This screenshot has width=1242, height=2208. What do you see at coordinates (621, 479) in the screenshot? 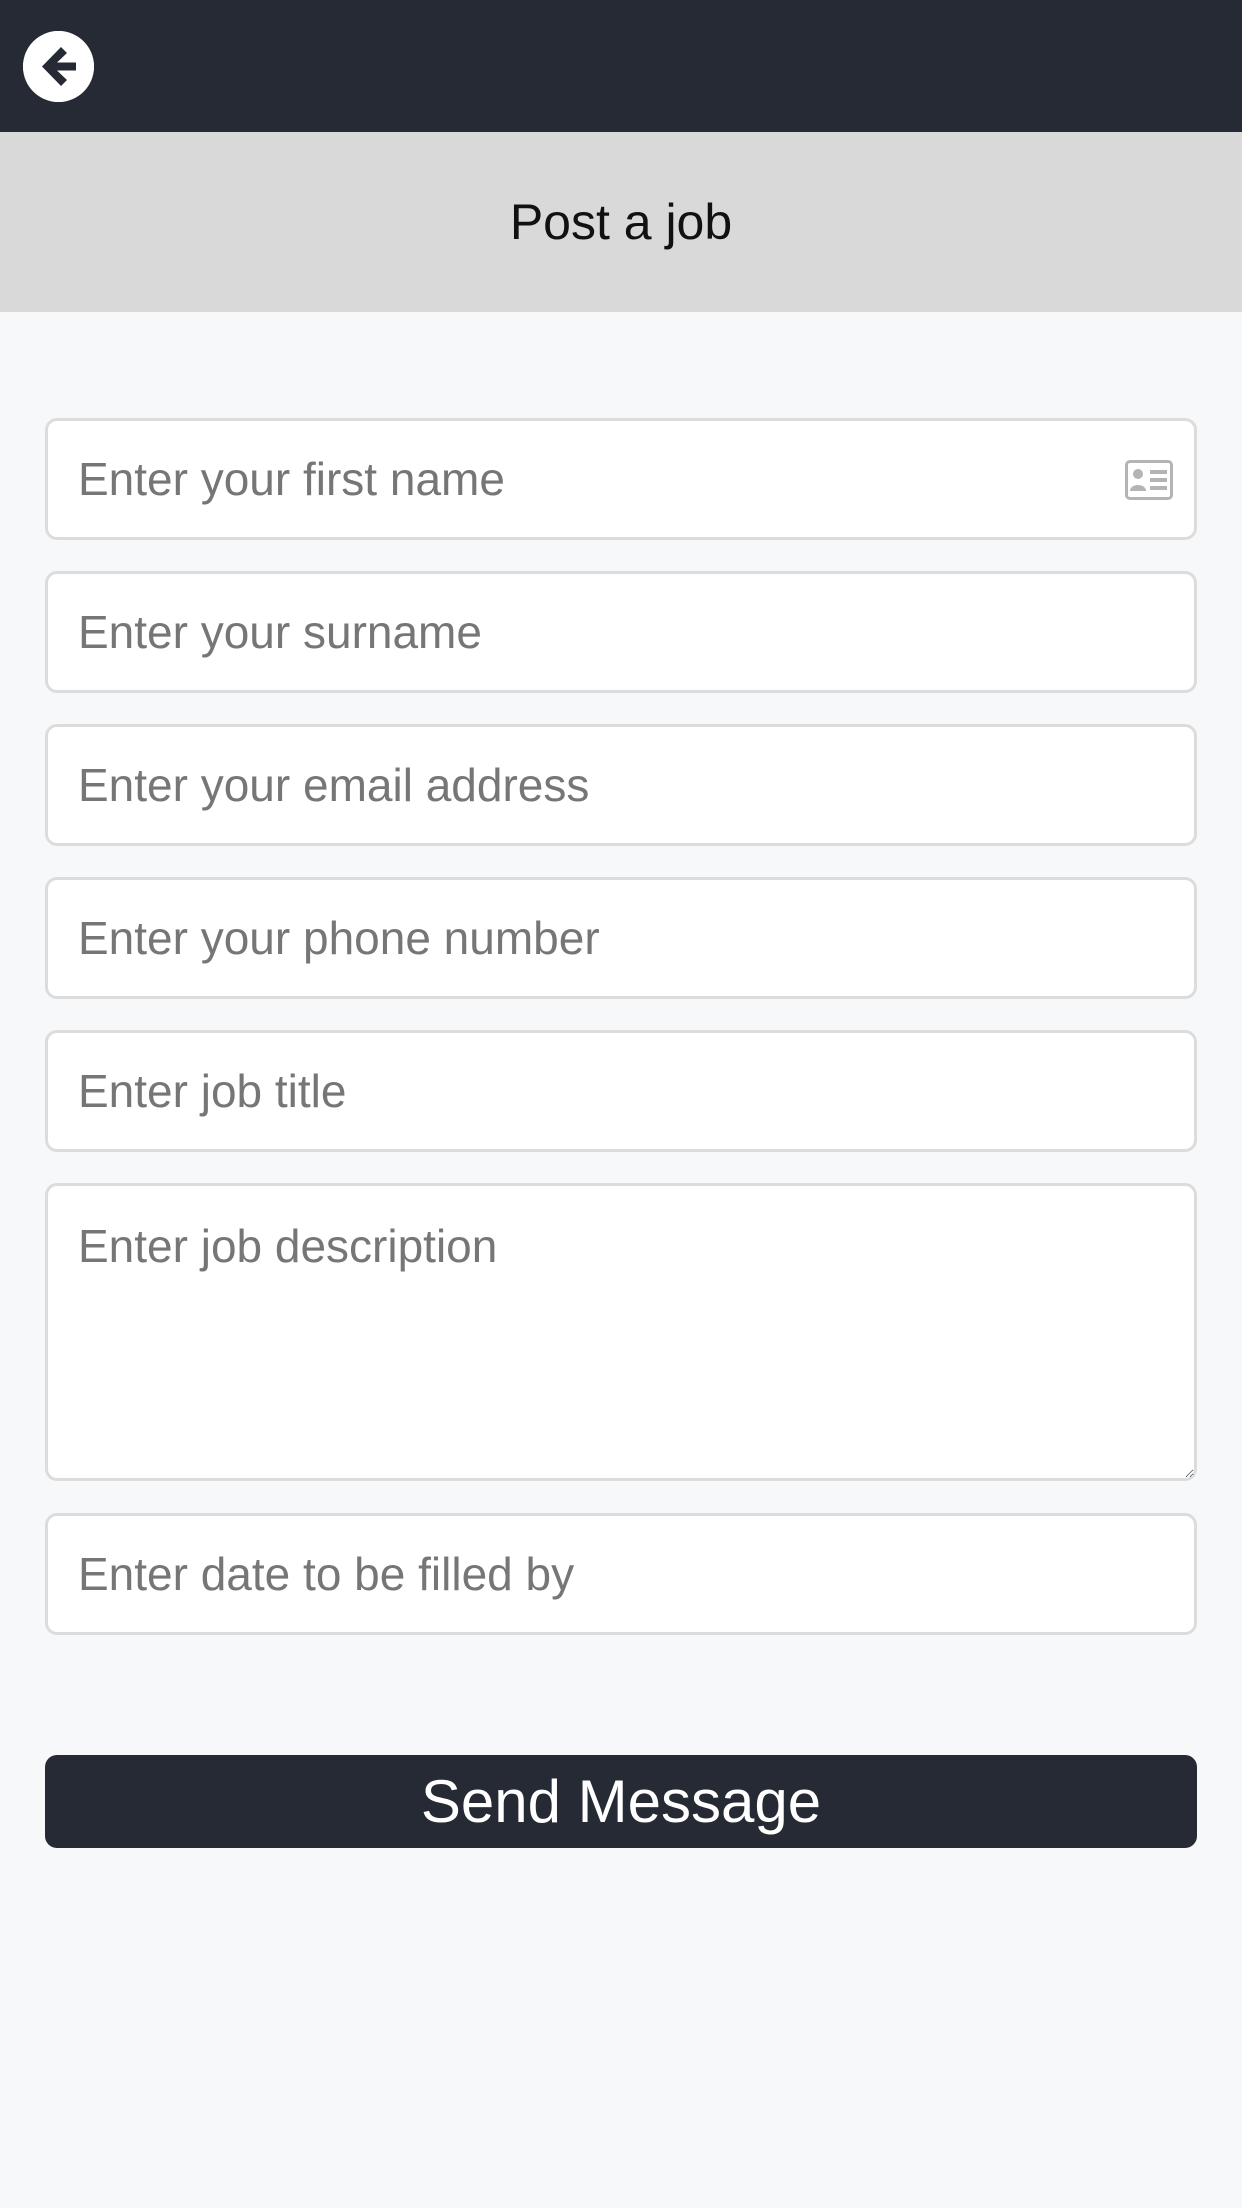
I see `first-name-input` at bounding box center [621, 479].